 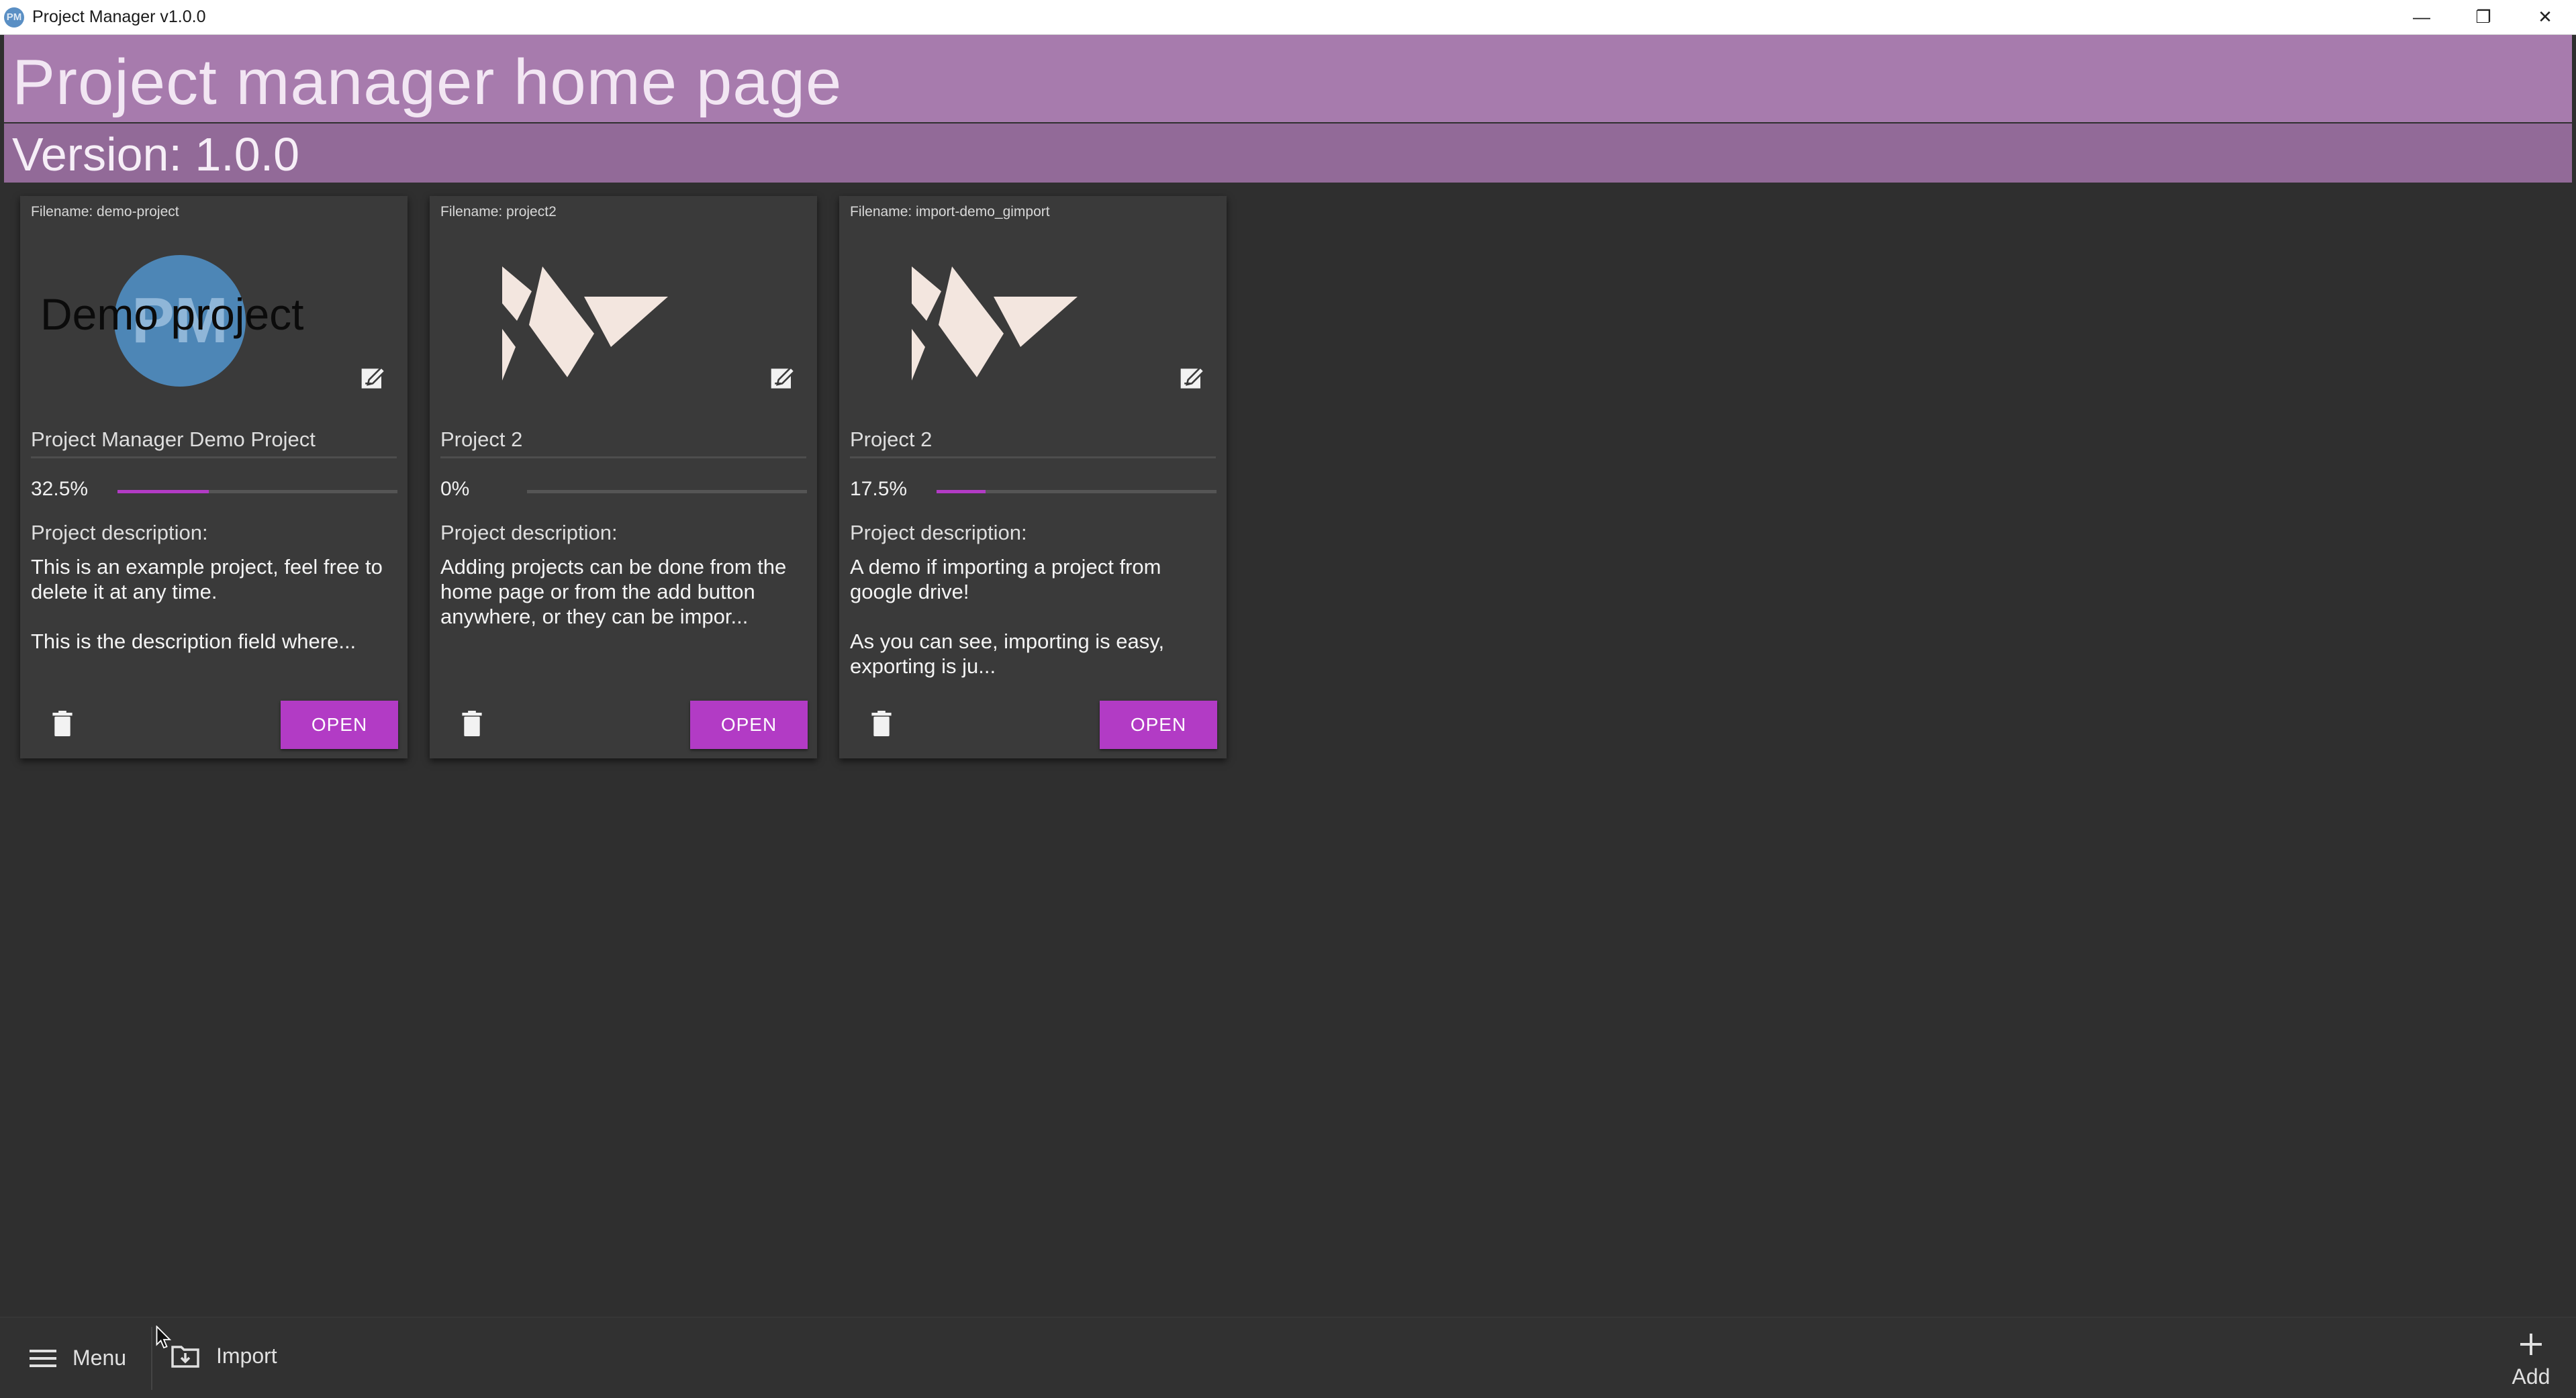 I want to click on menu-label: Menu, so click(x=100, y=1358).